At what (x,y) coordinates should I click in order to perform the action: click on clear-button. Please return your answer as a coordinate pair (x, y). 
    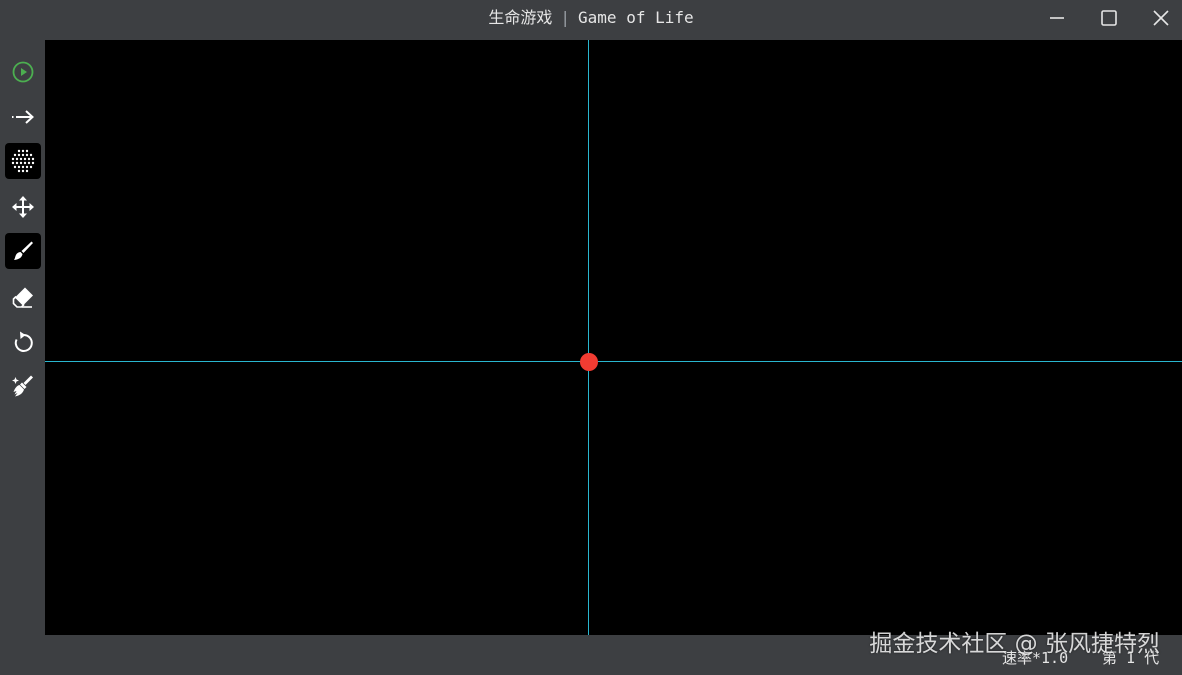
    Looking at the image, I should click on (23, 386).